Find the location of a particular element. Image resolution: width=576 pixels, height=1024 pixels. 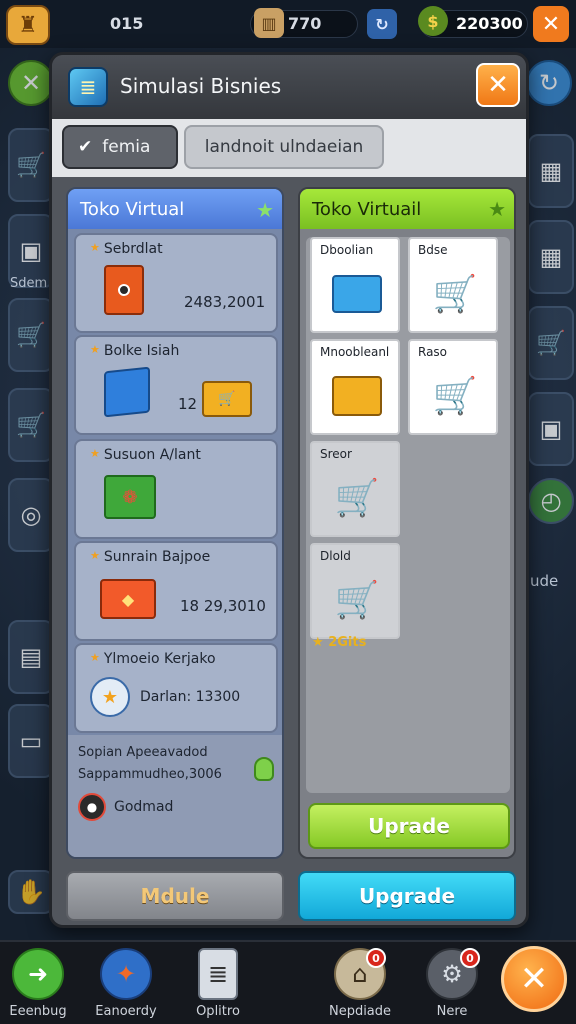

grid-cell-6-label: Dlold is located at coordinates (335, 556).